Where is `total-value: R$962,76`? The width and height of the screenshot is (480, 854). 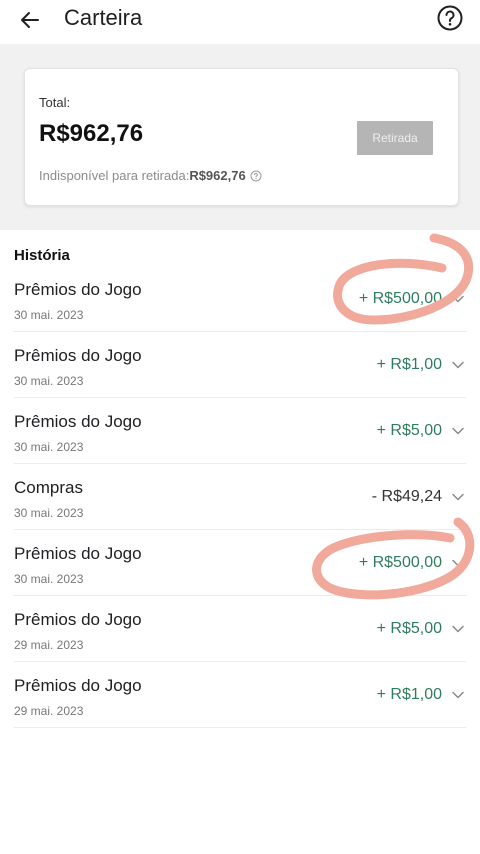
total-value: R$962,76 is located at coordinates (91, 133).